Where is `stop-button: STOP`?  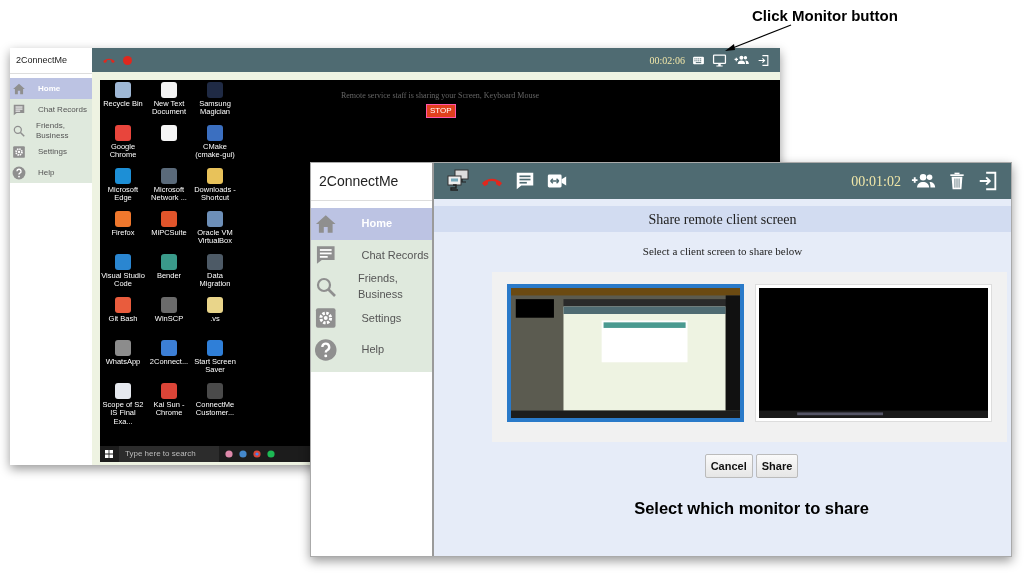 stop-button: STOP is located at coordinates (441, 111).